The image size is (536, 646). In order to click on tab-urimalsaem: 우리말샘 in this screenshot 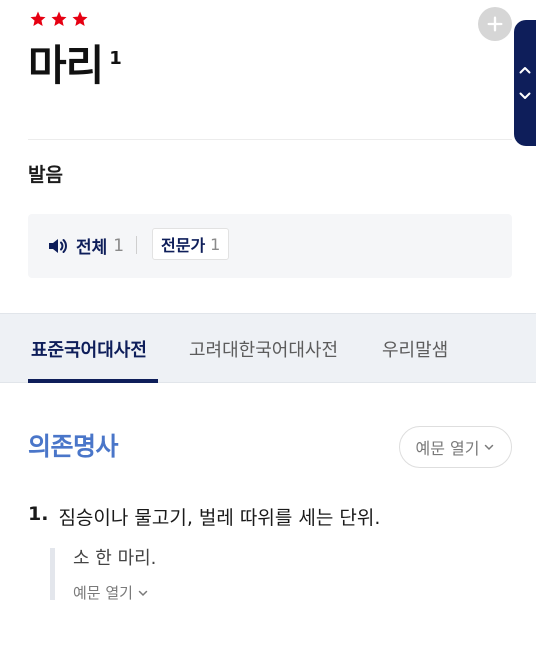, I will do `click(415, 349)`.